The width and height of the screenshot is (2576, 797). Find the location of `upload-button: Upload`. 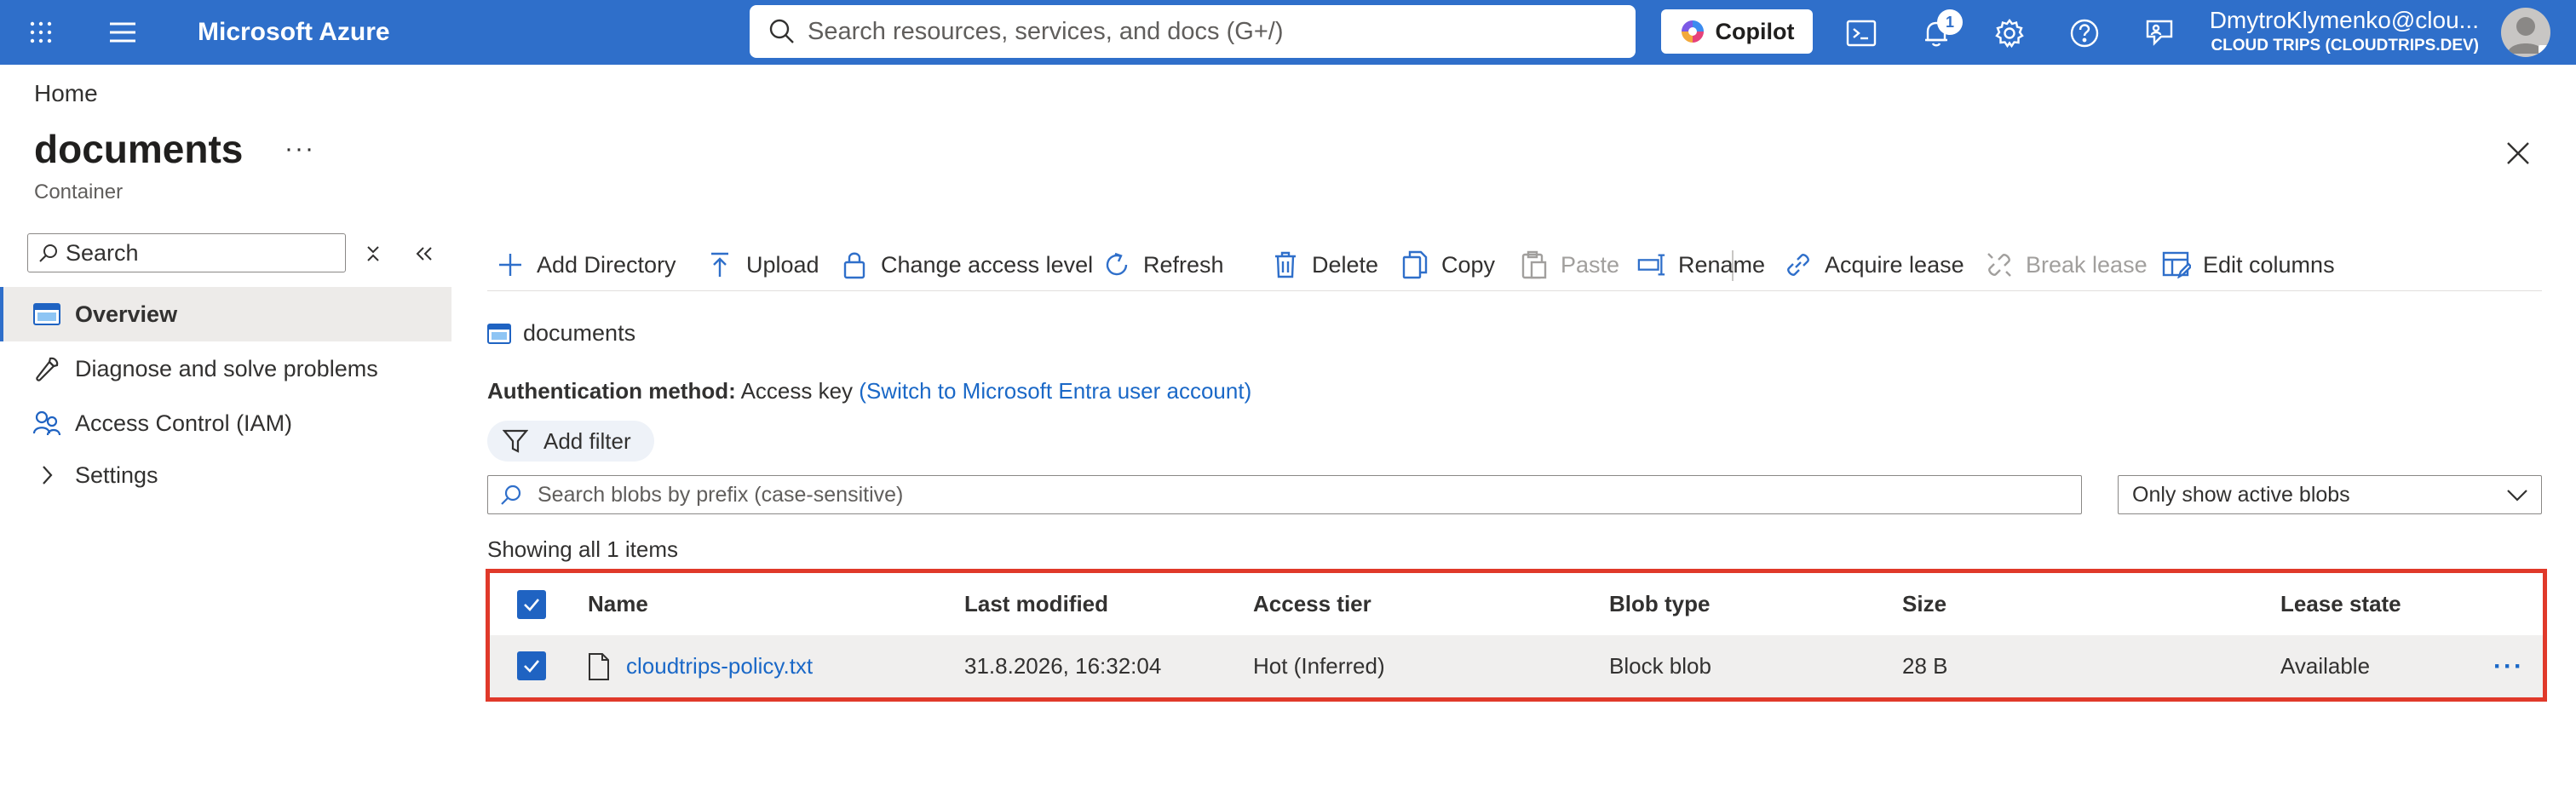

upload-button: Upload is located at coordinates (762, 265).